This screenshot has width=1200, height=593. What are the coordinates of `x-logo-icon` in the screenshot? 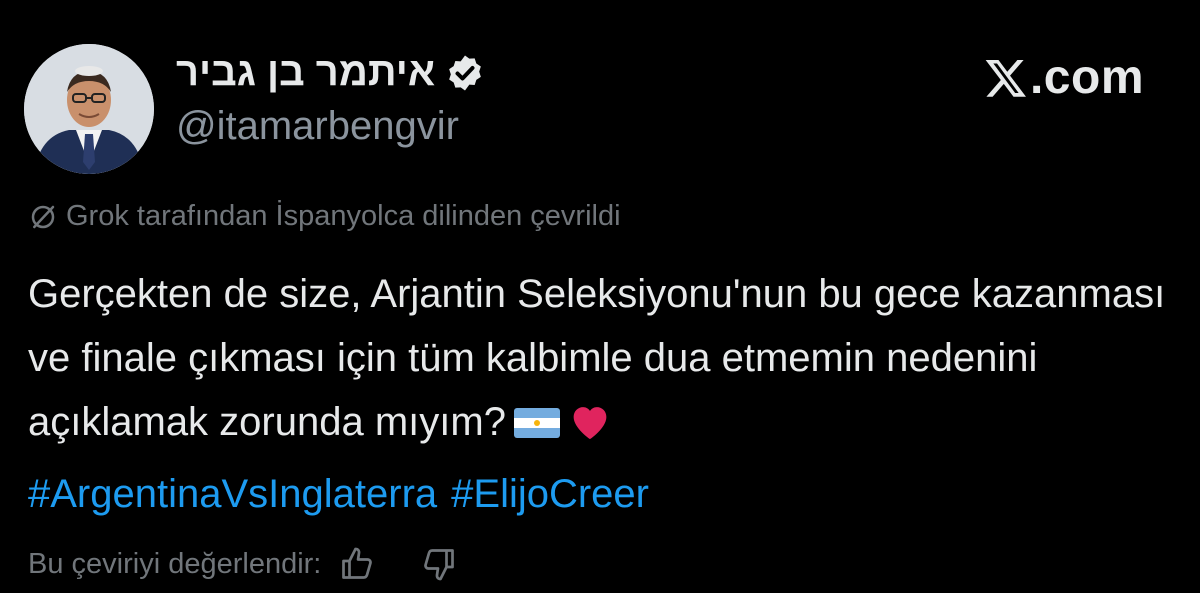 It's located at (1005, 78).